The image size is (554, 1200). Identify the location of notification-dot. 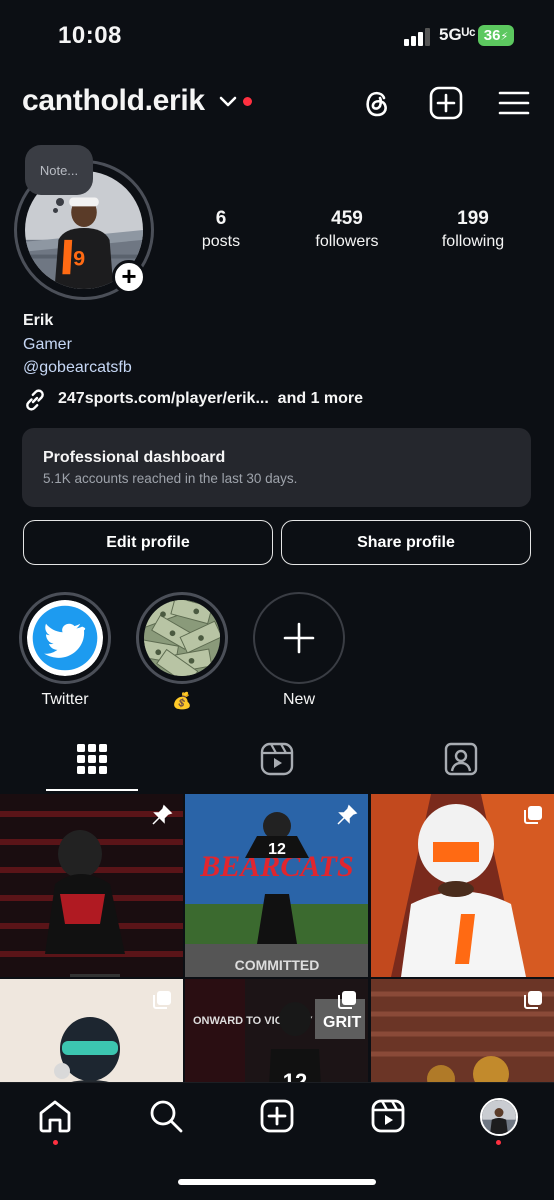
(247, 101).